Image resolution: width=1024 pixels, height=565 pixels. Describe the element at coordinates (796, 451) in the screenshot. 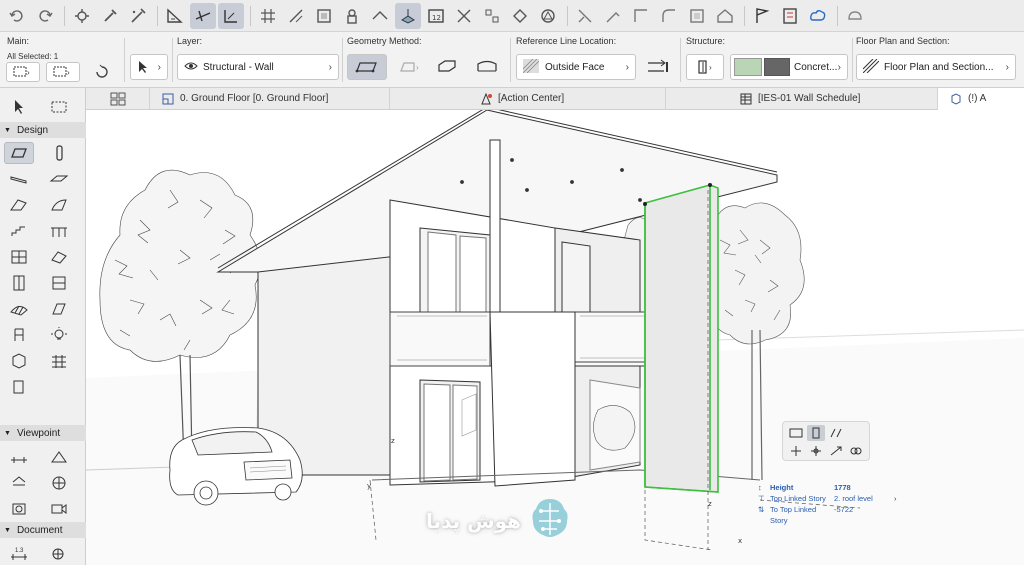

I see `drag-icon` at that location.